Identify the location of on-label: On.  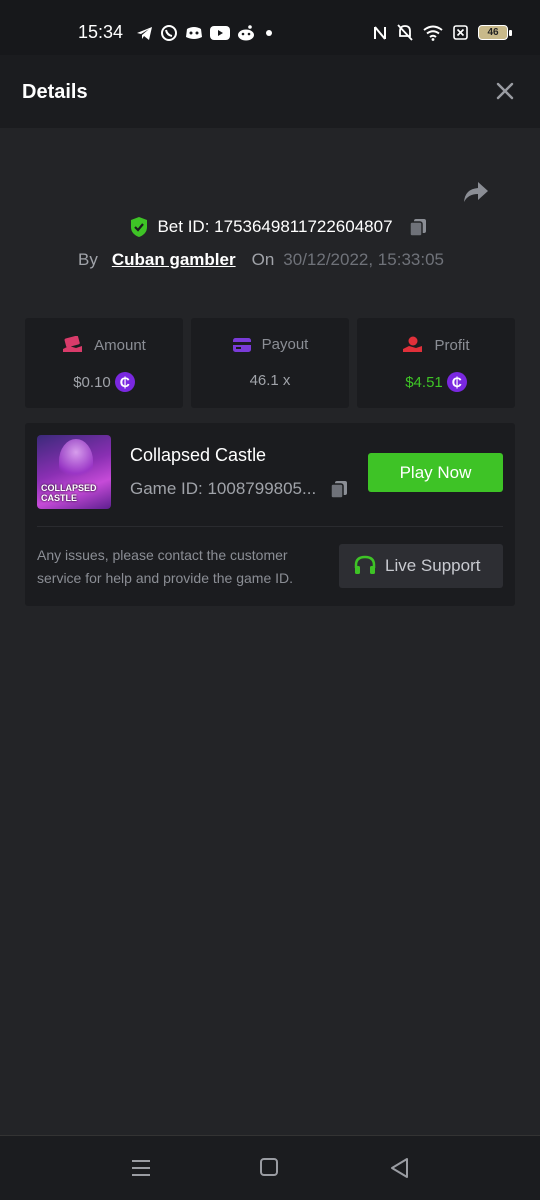
(263, 259).